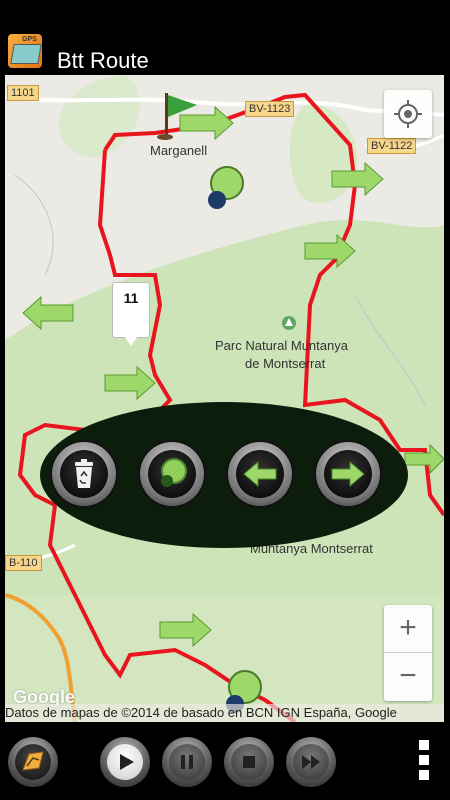  Describe the element at coordinates (425, 764) in the screenshot. I see `overflow-menu-icon` at that location.